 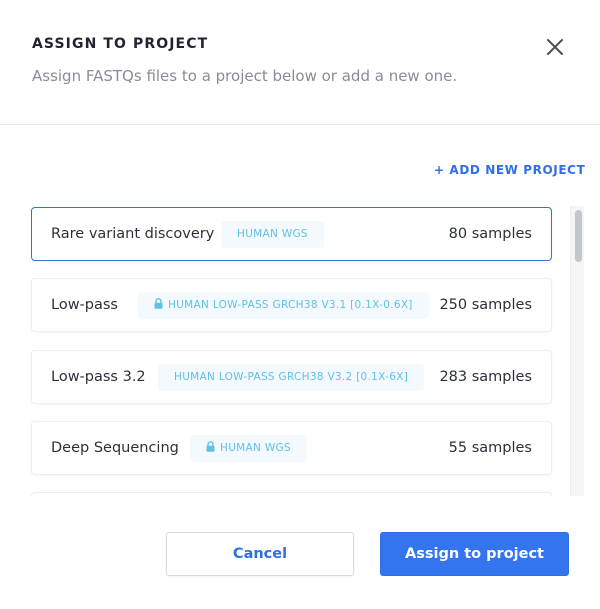 I want to click on project-name: Low-pass 3.2, so click(x=98, y=377).